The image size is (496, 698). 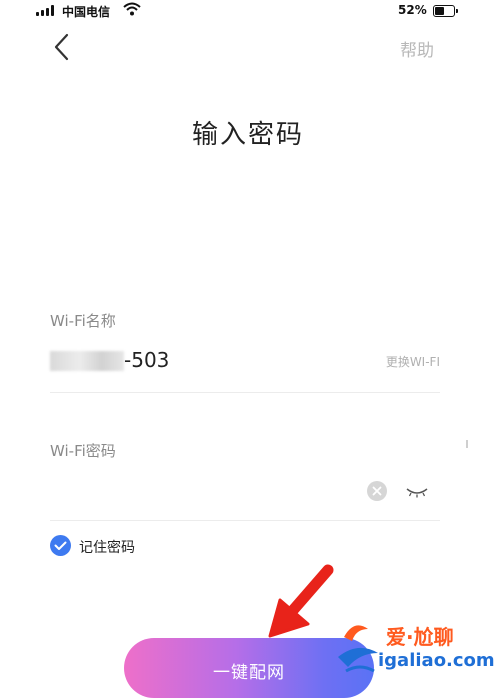 I want to click on watermark-domain: igaliao.com, so click(x=436, y=660).